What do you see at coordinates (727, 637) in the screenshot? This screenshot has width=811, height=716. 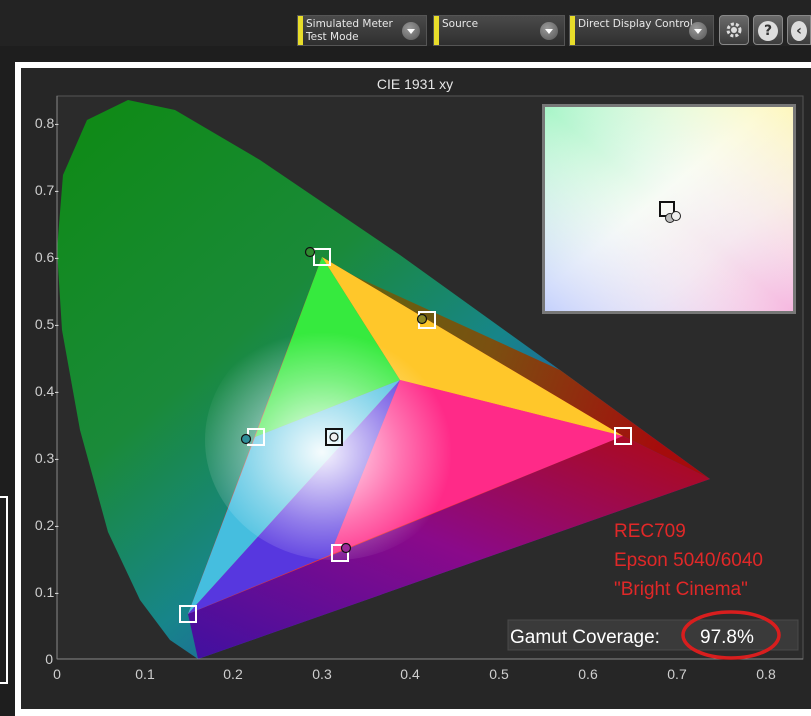 I see `coverage-value: 97.8%` at bounding box center [727, 637].